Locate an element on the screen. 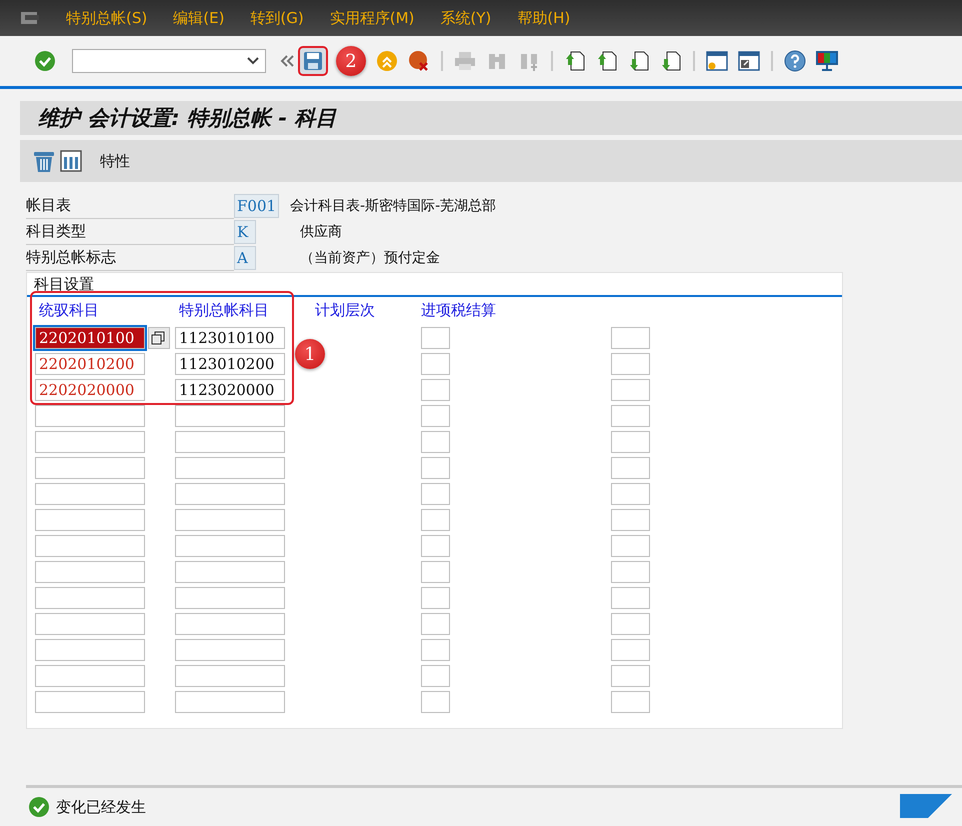 This screenshot has width=962, height=826. binoculars-plus-icon is located at coordinates (529, 61).